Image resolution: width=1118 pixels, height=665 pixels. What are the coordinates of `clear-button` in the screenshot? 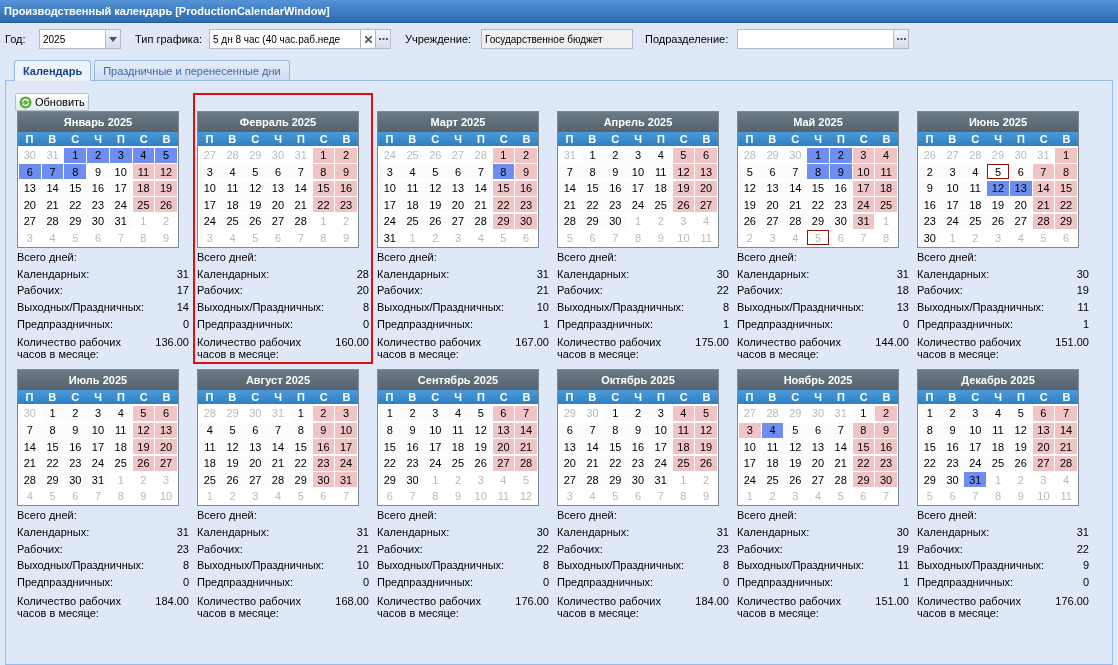 It's located at (368, 39).